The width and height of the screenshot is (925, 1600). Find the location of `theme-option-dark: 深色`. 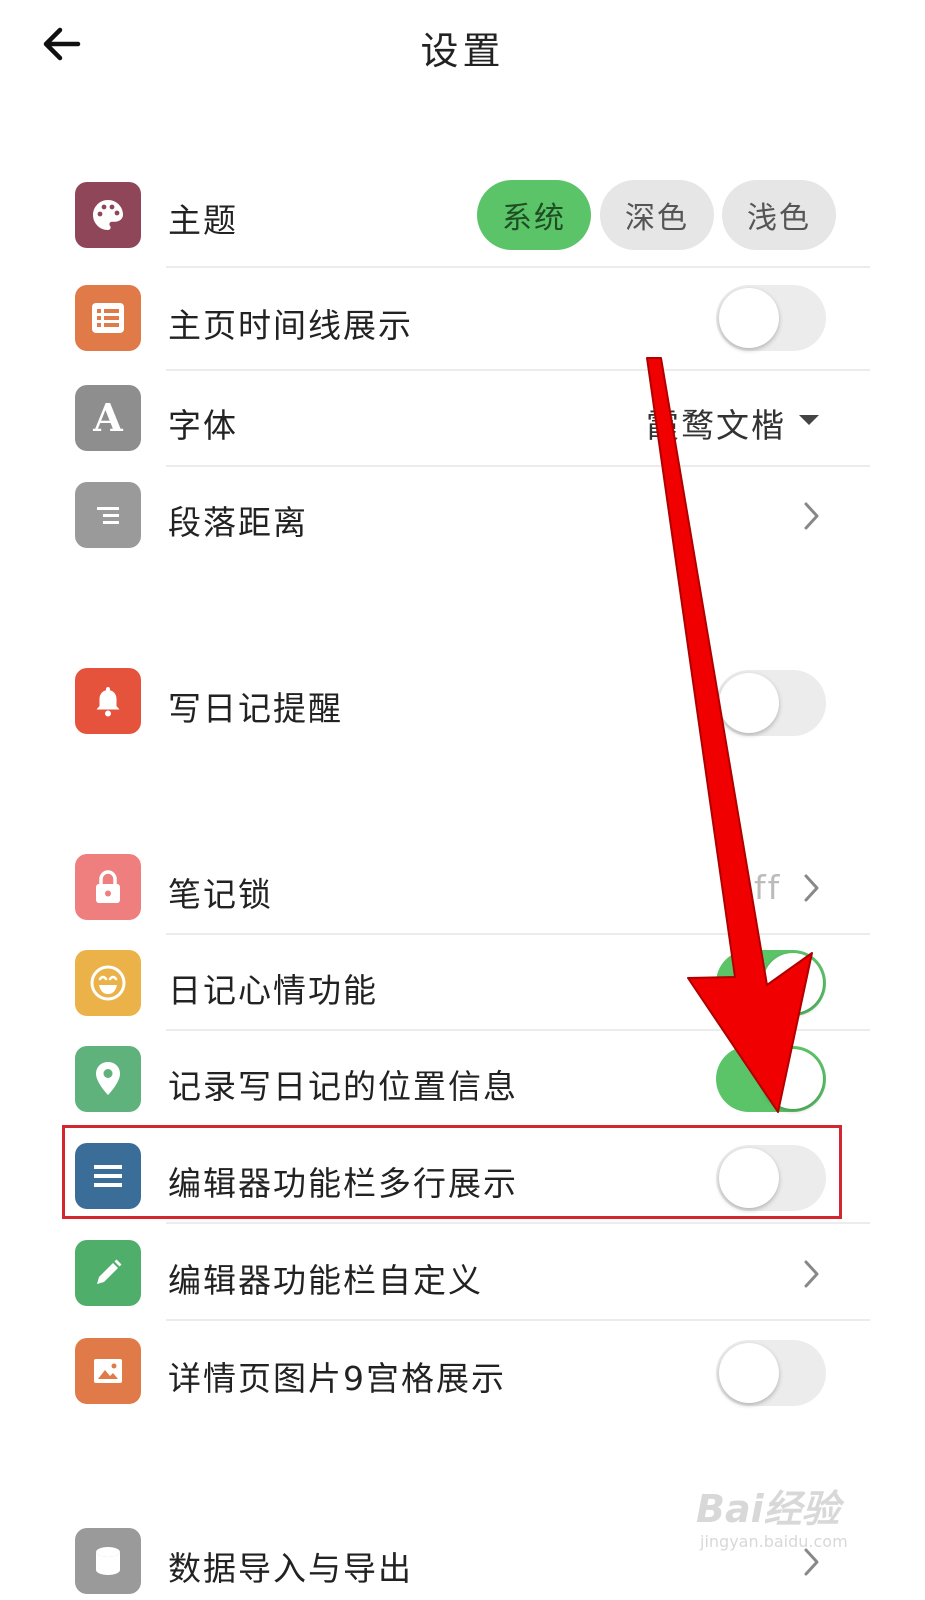

theme-option-dark: 深色 is located at coordinates (657, 215).